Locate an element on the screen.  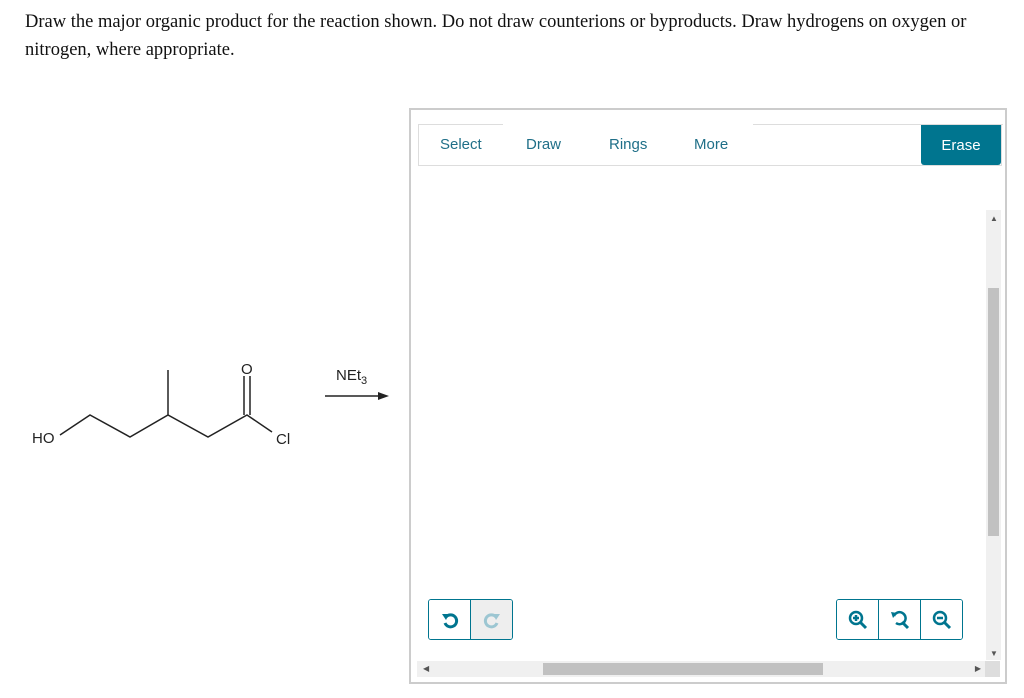
vertical-scrollbar: ▲ ▼ is located at coordinates (993, 435).